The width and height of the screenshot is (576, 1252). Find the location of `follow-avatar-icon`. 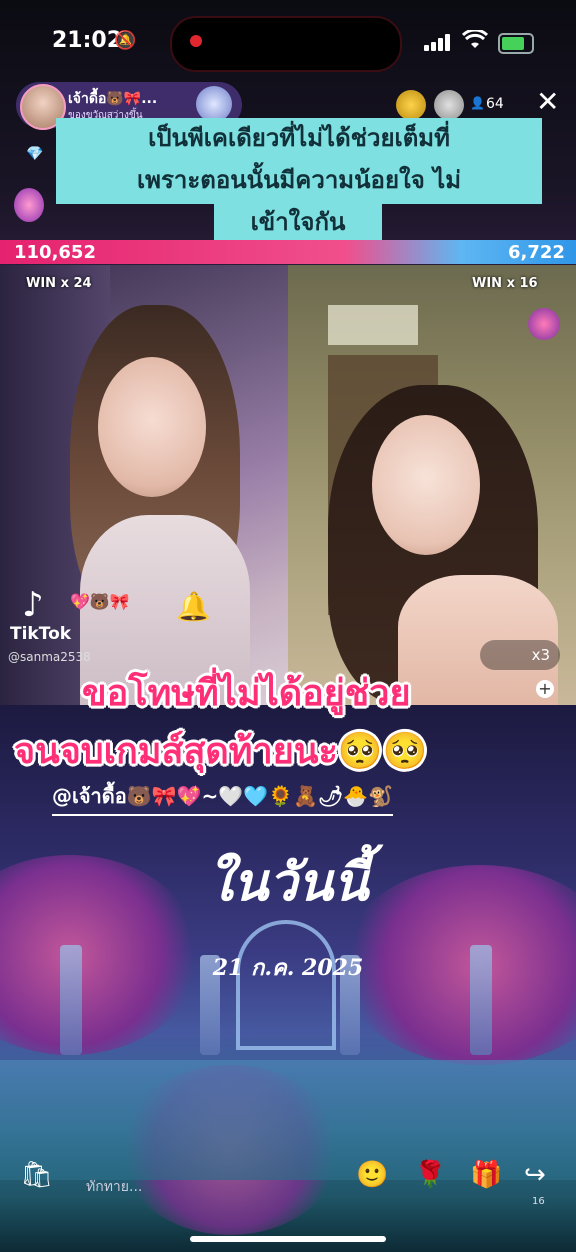

follow-avatar-icon is located at coordinates (214, 104).